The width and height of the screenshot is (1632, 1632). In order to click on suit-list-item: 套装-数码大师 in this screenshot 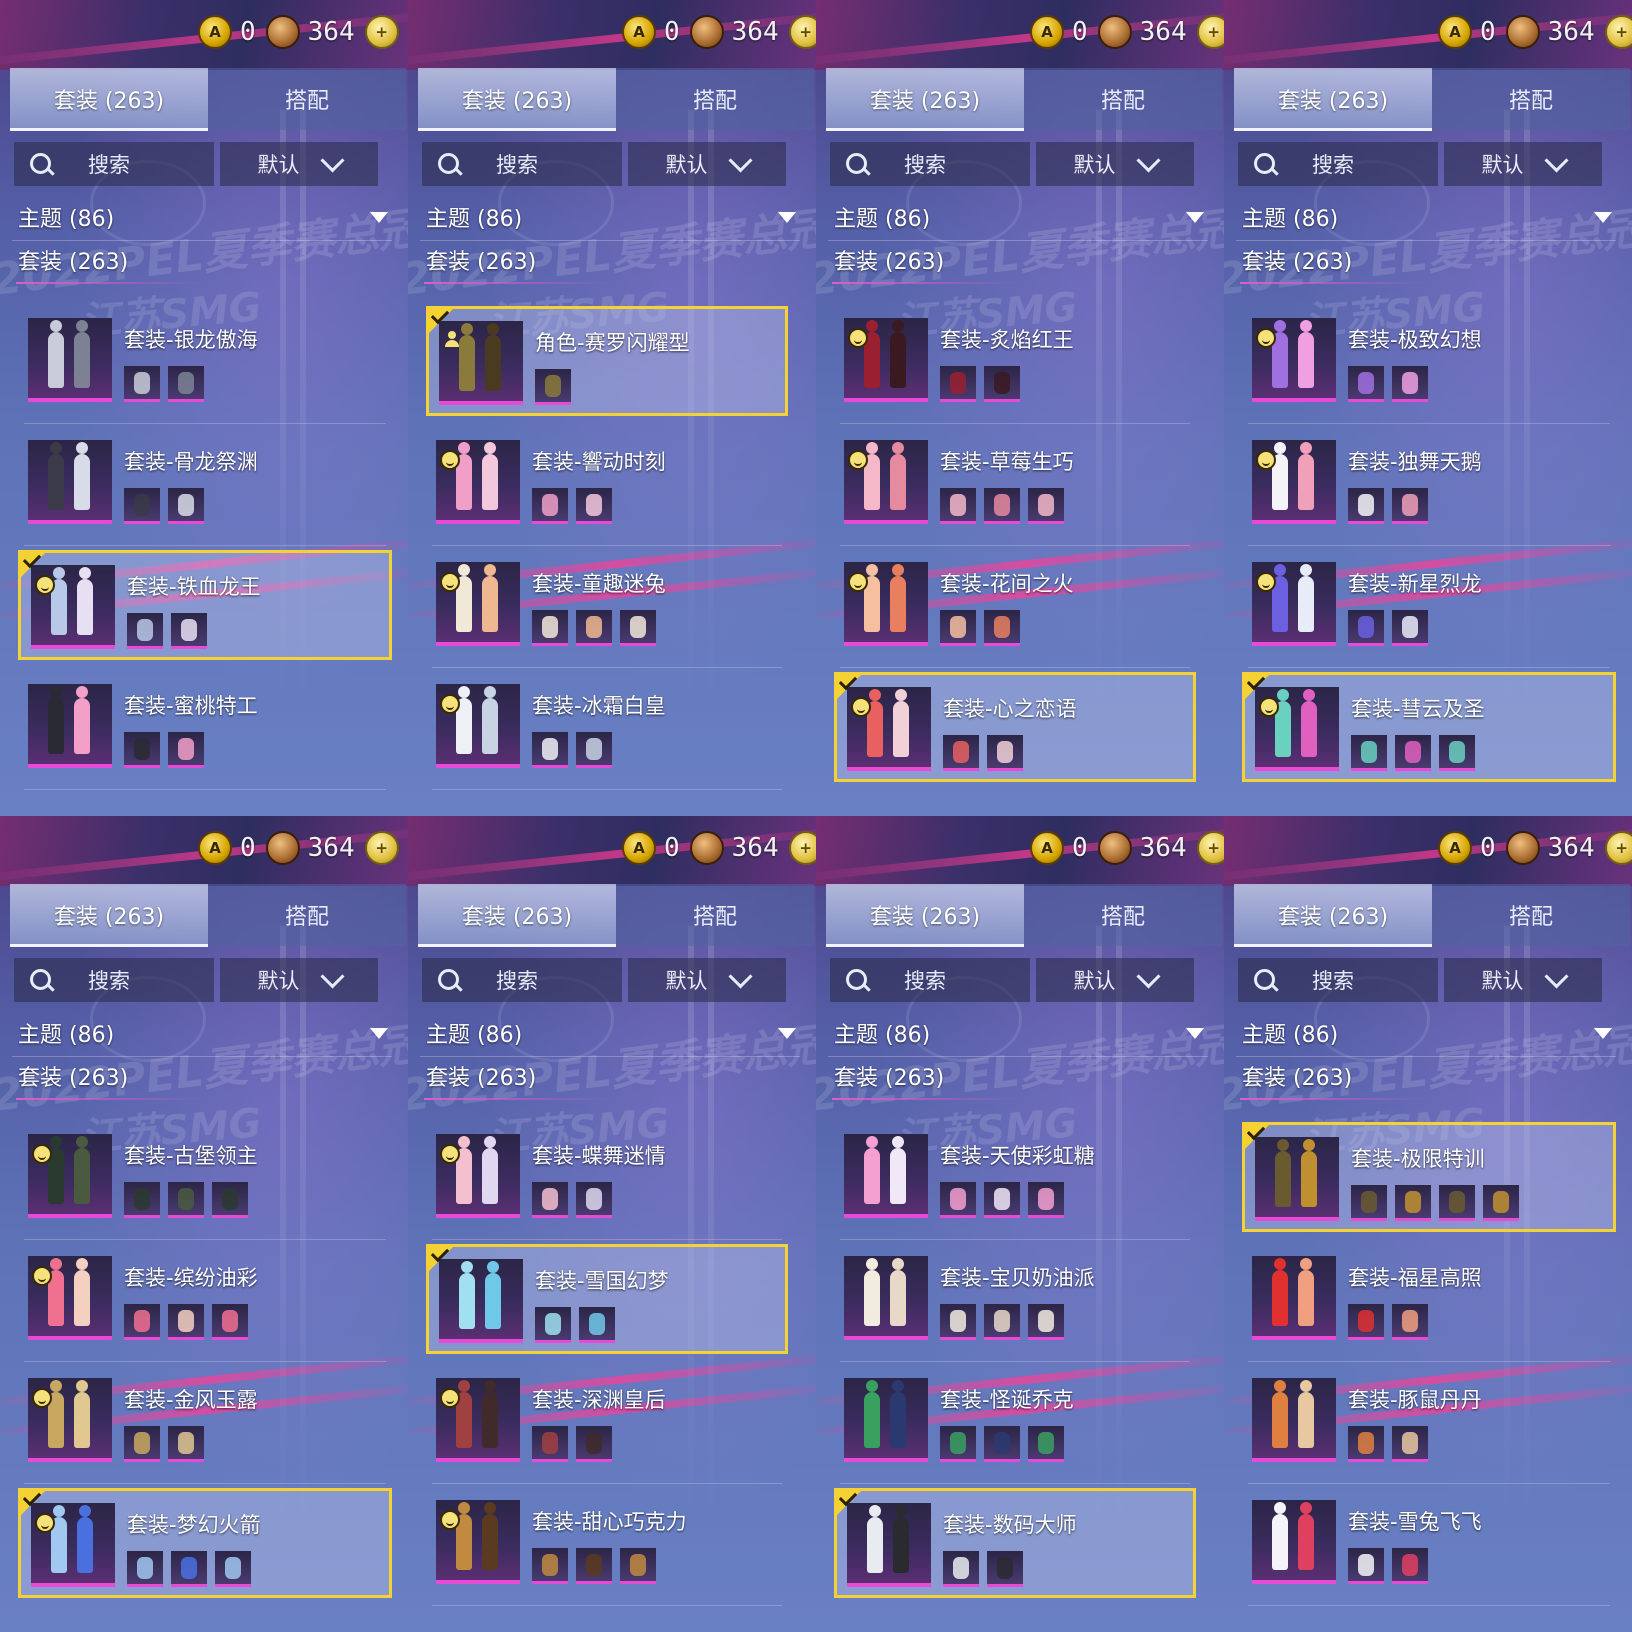, I will do `click(1015, 1542)`.